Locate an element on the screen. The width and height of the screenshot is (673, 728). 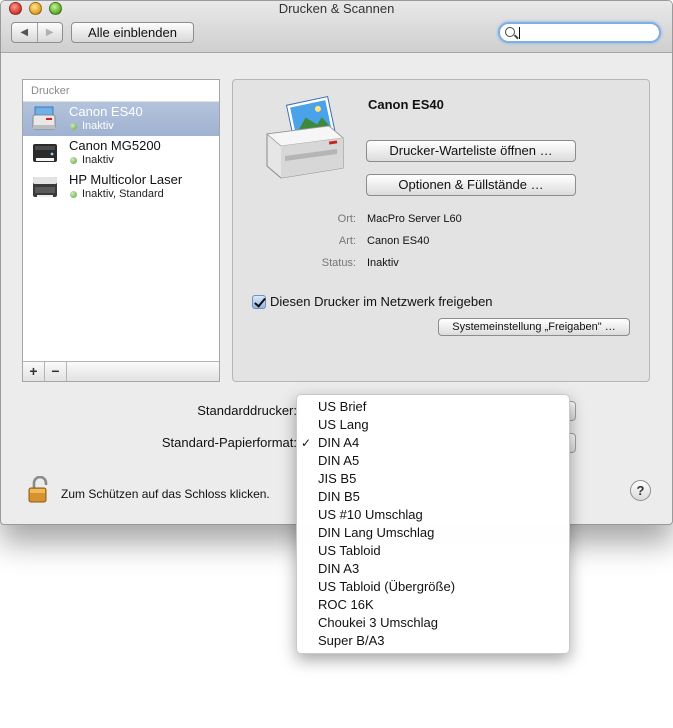
paper-size-option-label: Choukei 3 Umschlag is located at coordinates (378, 622).